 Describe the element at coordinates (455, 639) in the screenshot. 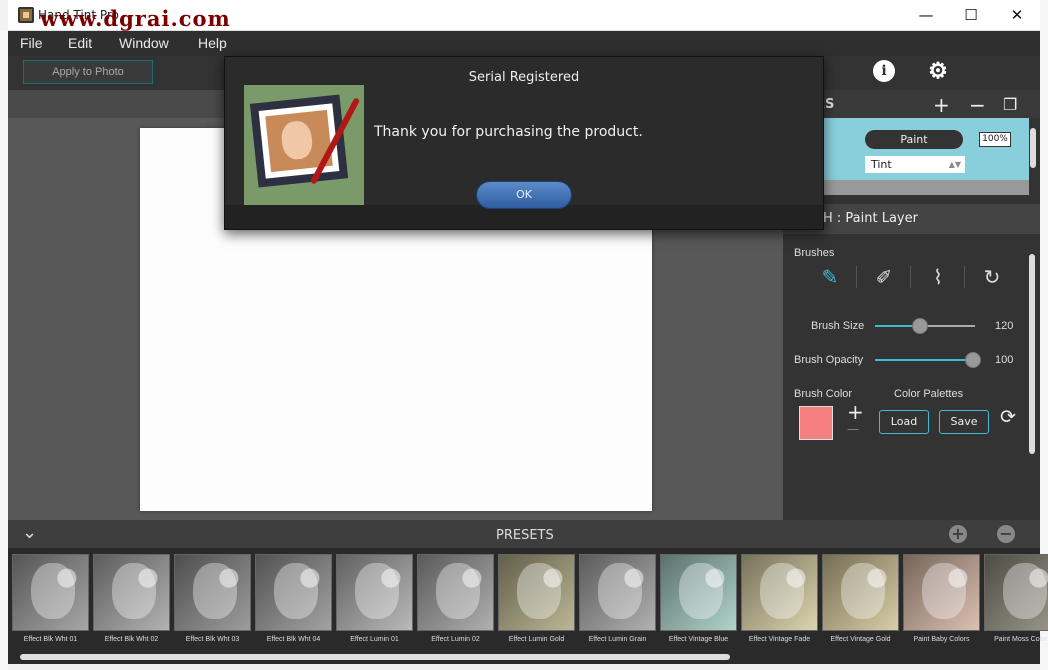

I see `preset-label: Effect Lumin 02` at that location.